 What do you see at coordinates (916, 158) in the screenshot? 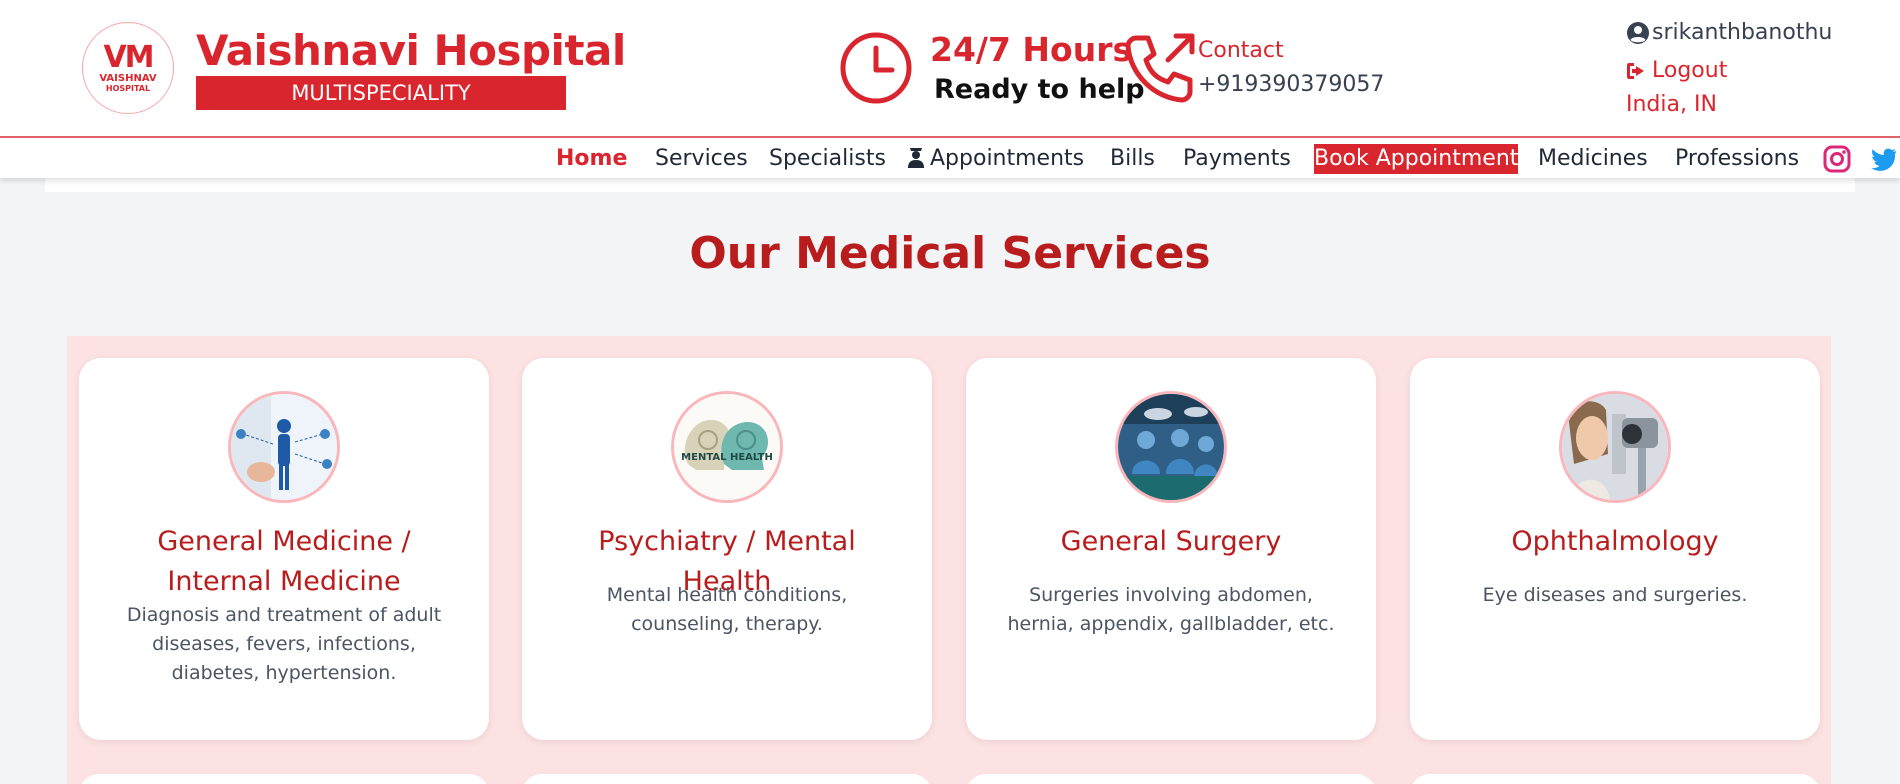
I see `user-nurse-icon` at bounding box center [916, 158].